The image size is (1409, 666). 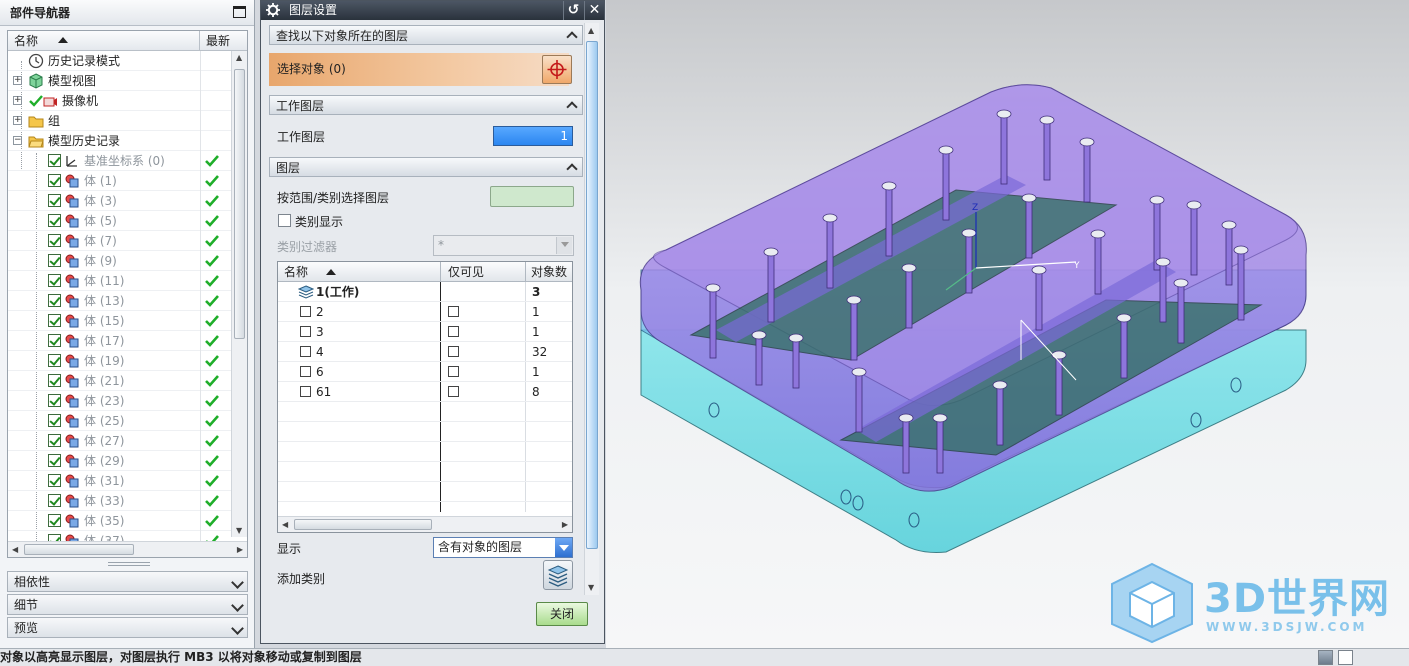 What do you see at coordinates (127, 604) in the screenshot?
I see `section-details: 细节` at bounding box center [127, 604].